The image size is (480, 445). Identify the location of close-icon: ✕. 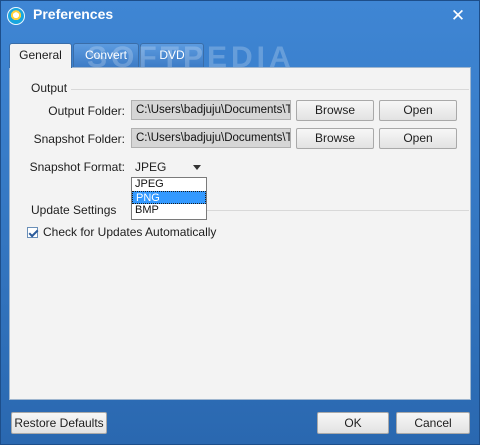
(458, 16).